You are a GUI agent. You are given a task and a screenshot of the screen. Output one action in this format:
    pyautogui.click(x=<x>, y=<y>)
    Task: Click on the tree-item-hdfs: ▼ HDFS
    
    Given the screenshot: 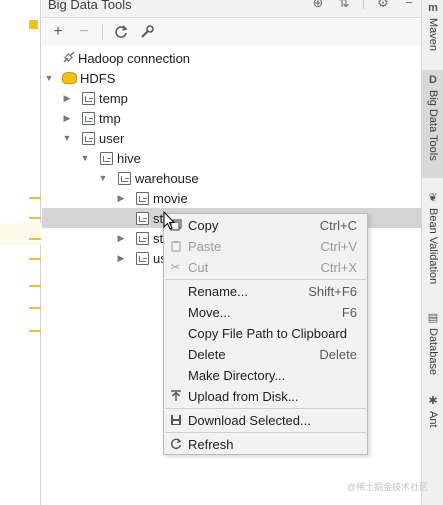 What is the action you would take?
    pyautogui.click(x=232, y=78)
    